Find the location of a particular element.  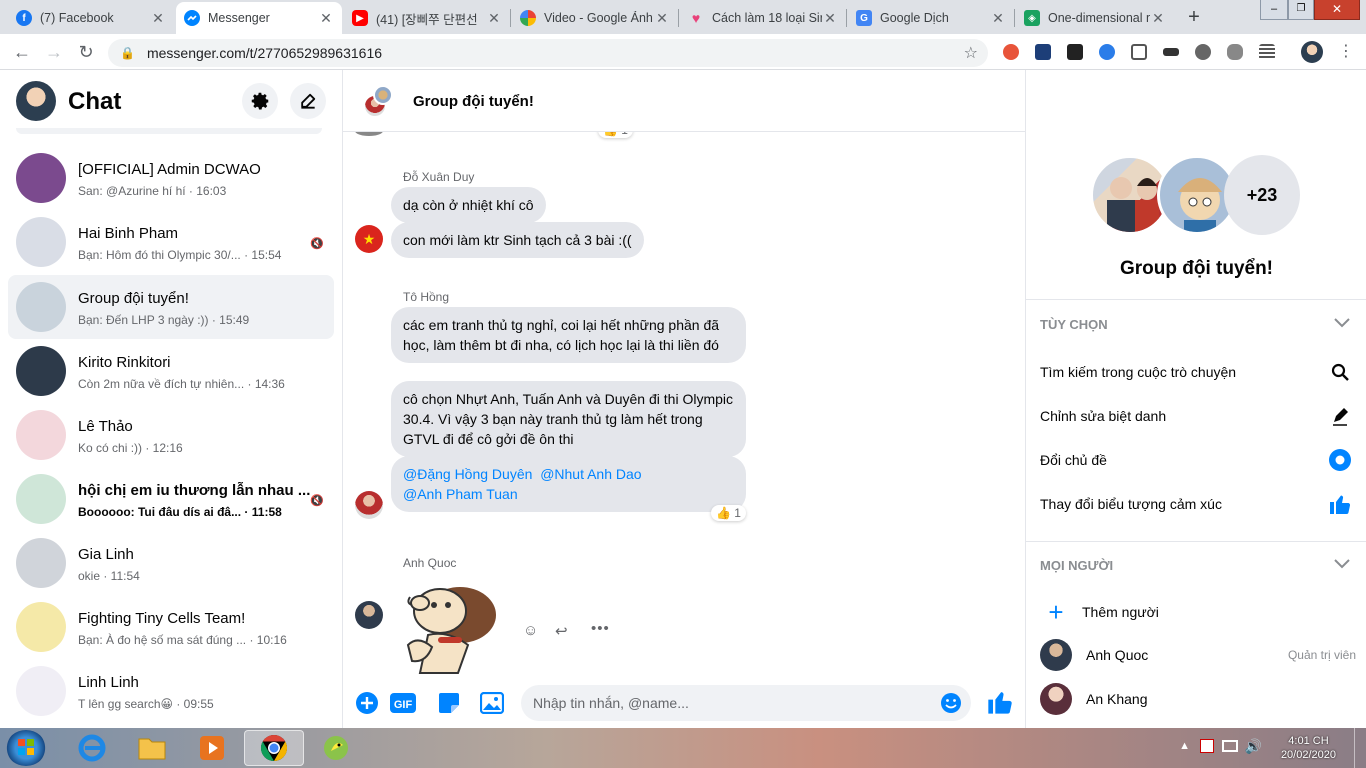

add-button is located at coordinates (367, 703).